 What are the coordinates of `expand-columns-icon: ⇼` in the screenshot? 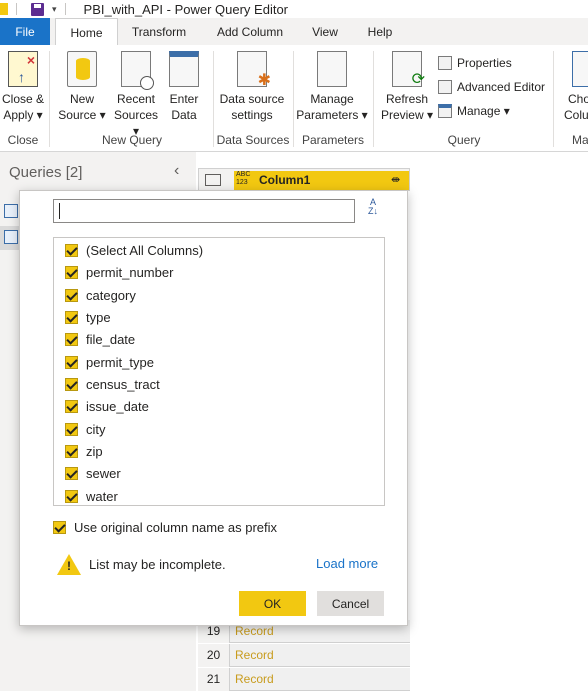 It's located at (395, 179).